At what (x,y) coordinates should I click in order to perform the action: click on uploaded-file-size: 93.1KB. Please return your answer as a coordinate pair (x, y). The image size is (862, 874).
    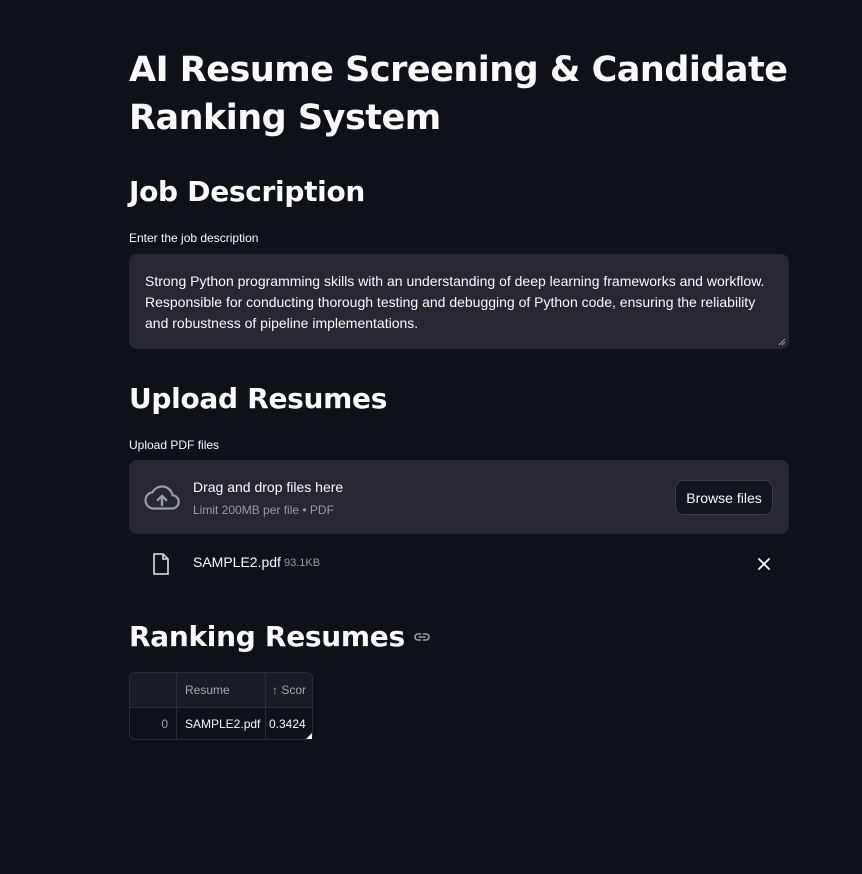
    Looking at the image, I should click on (302, 563).